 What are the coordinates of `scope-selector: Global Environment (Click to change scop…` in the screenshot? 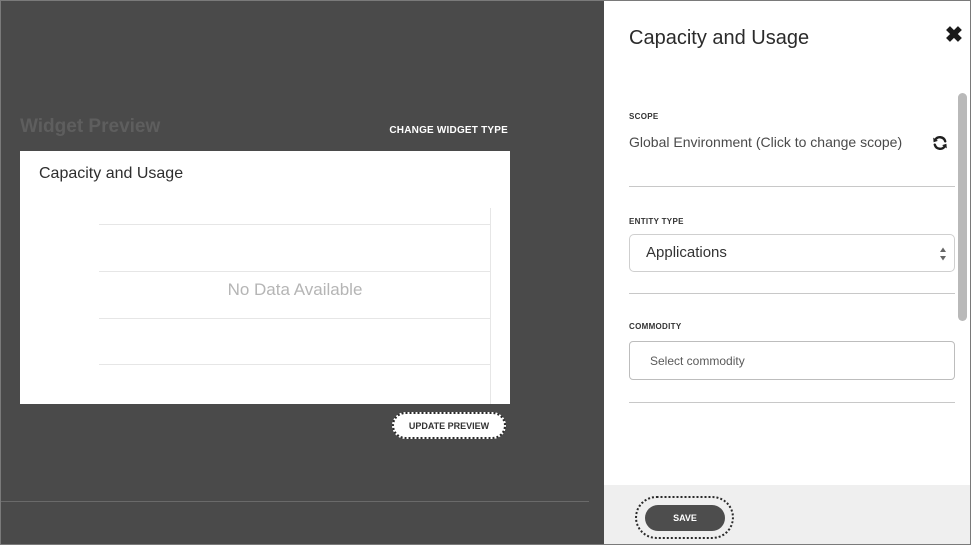 It's located at (765, 142).